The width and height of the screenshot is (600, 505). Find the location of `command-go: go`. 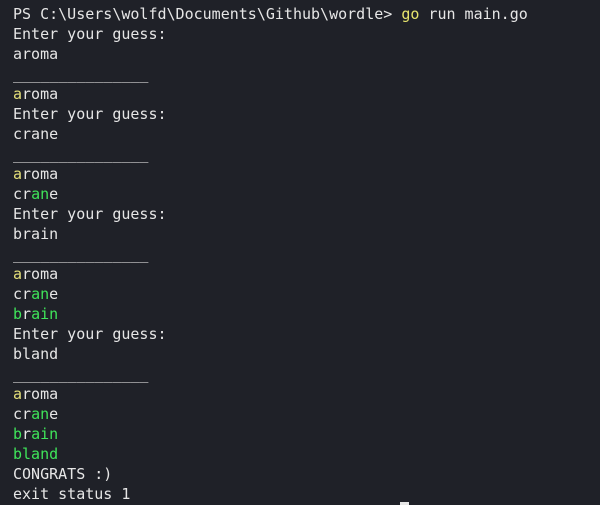

command-go: go is located at coordinates (410, 14).